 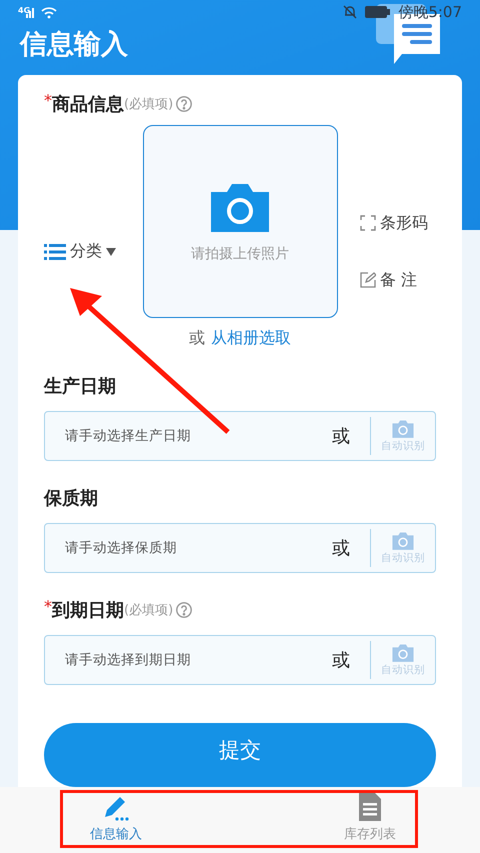 I want to click on tab: 库存列表, so click(x=370, y=820).